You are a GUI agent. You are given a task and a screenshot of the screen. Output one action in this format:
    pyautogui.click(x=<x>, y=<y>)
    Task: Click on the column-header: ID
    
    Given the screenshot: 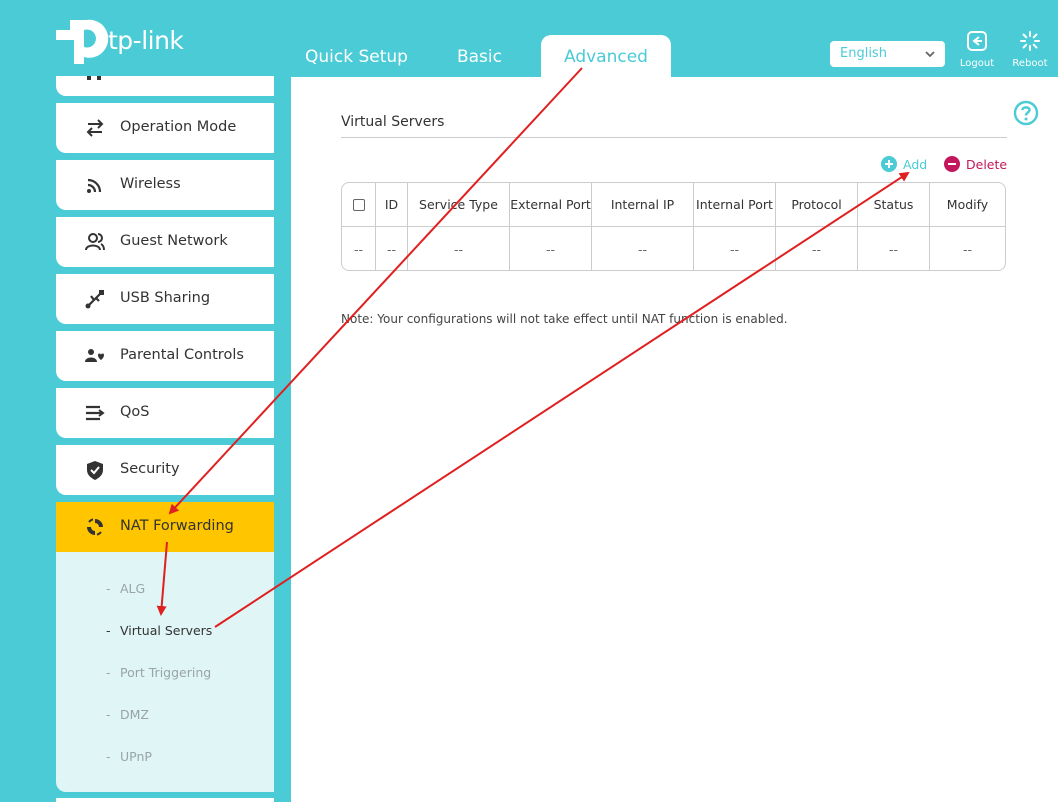 What is the action you would take?
    pyautogui.click(x=392, y=204)
    